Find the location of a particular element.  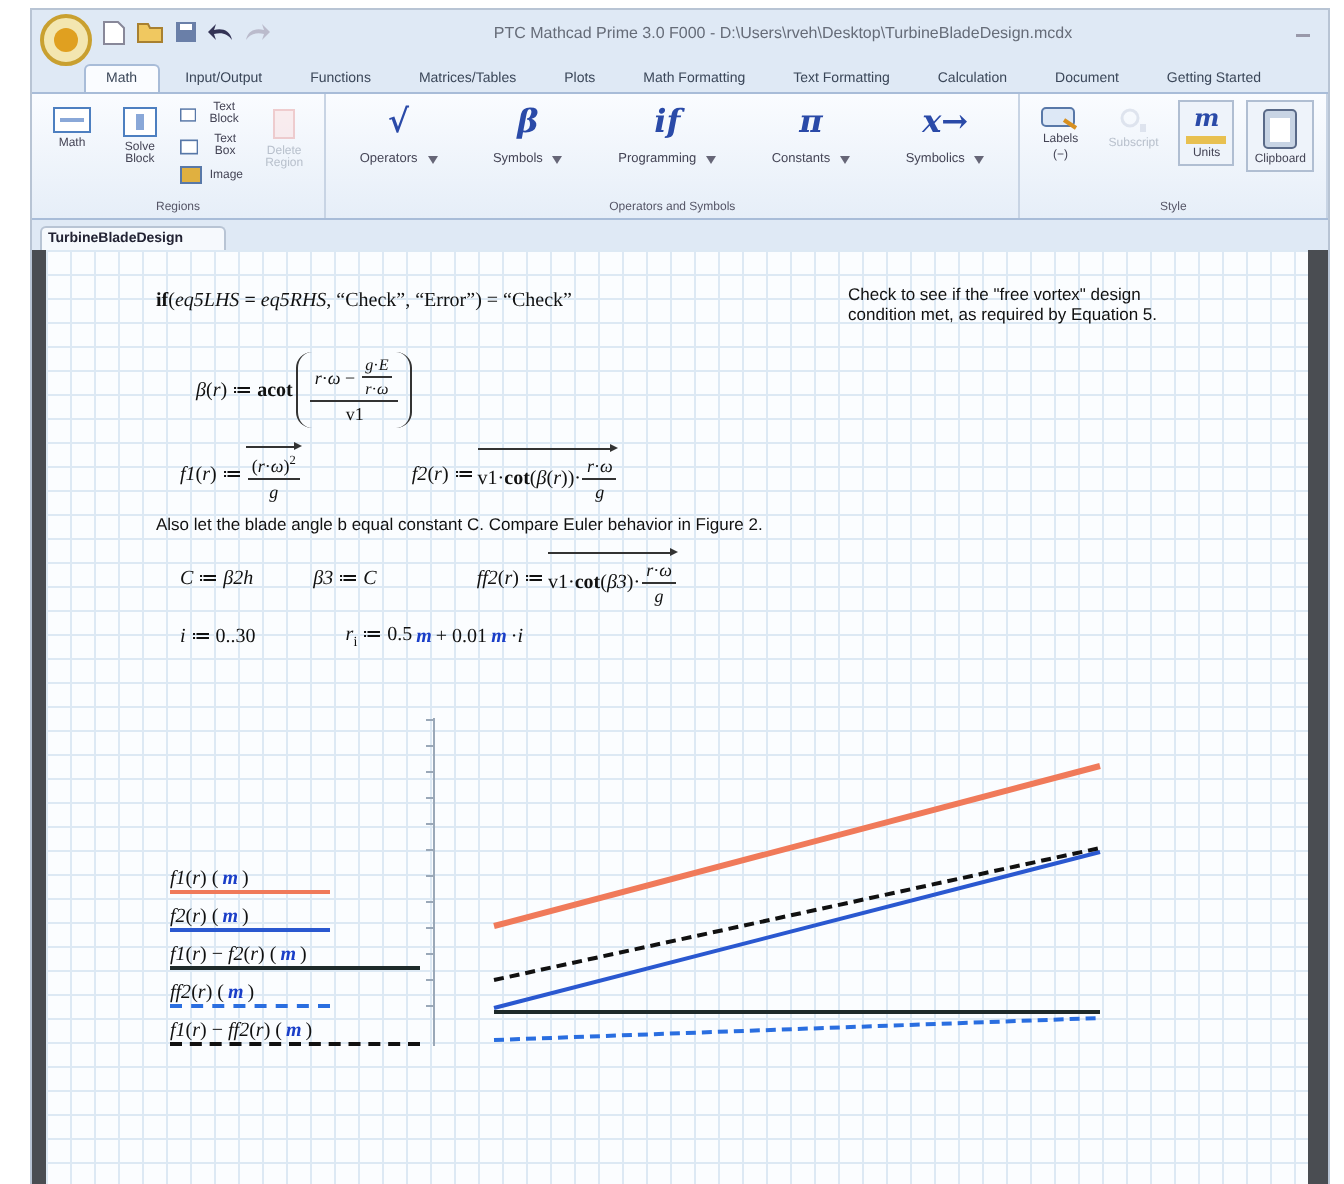

undo-icon is located at coordinates (221, 32).